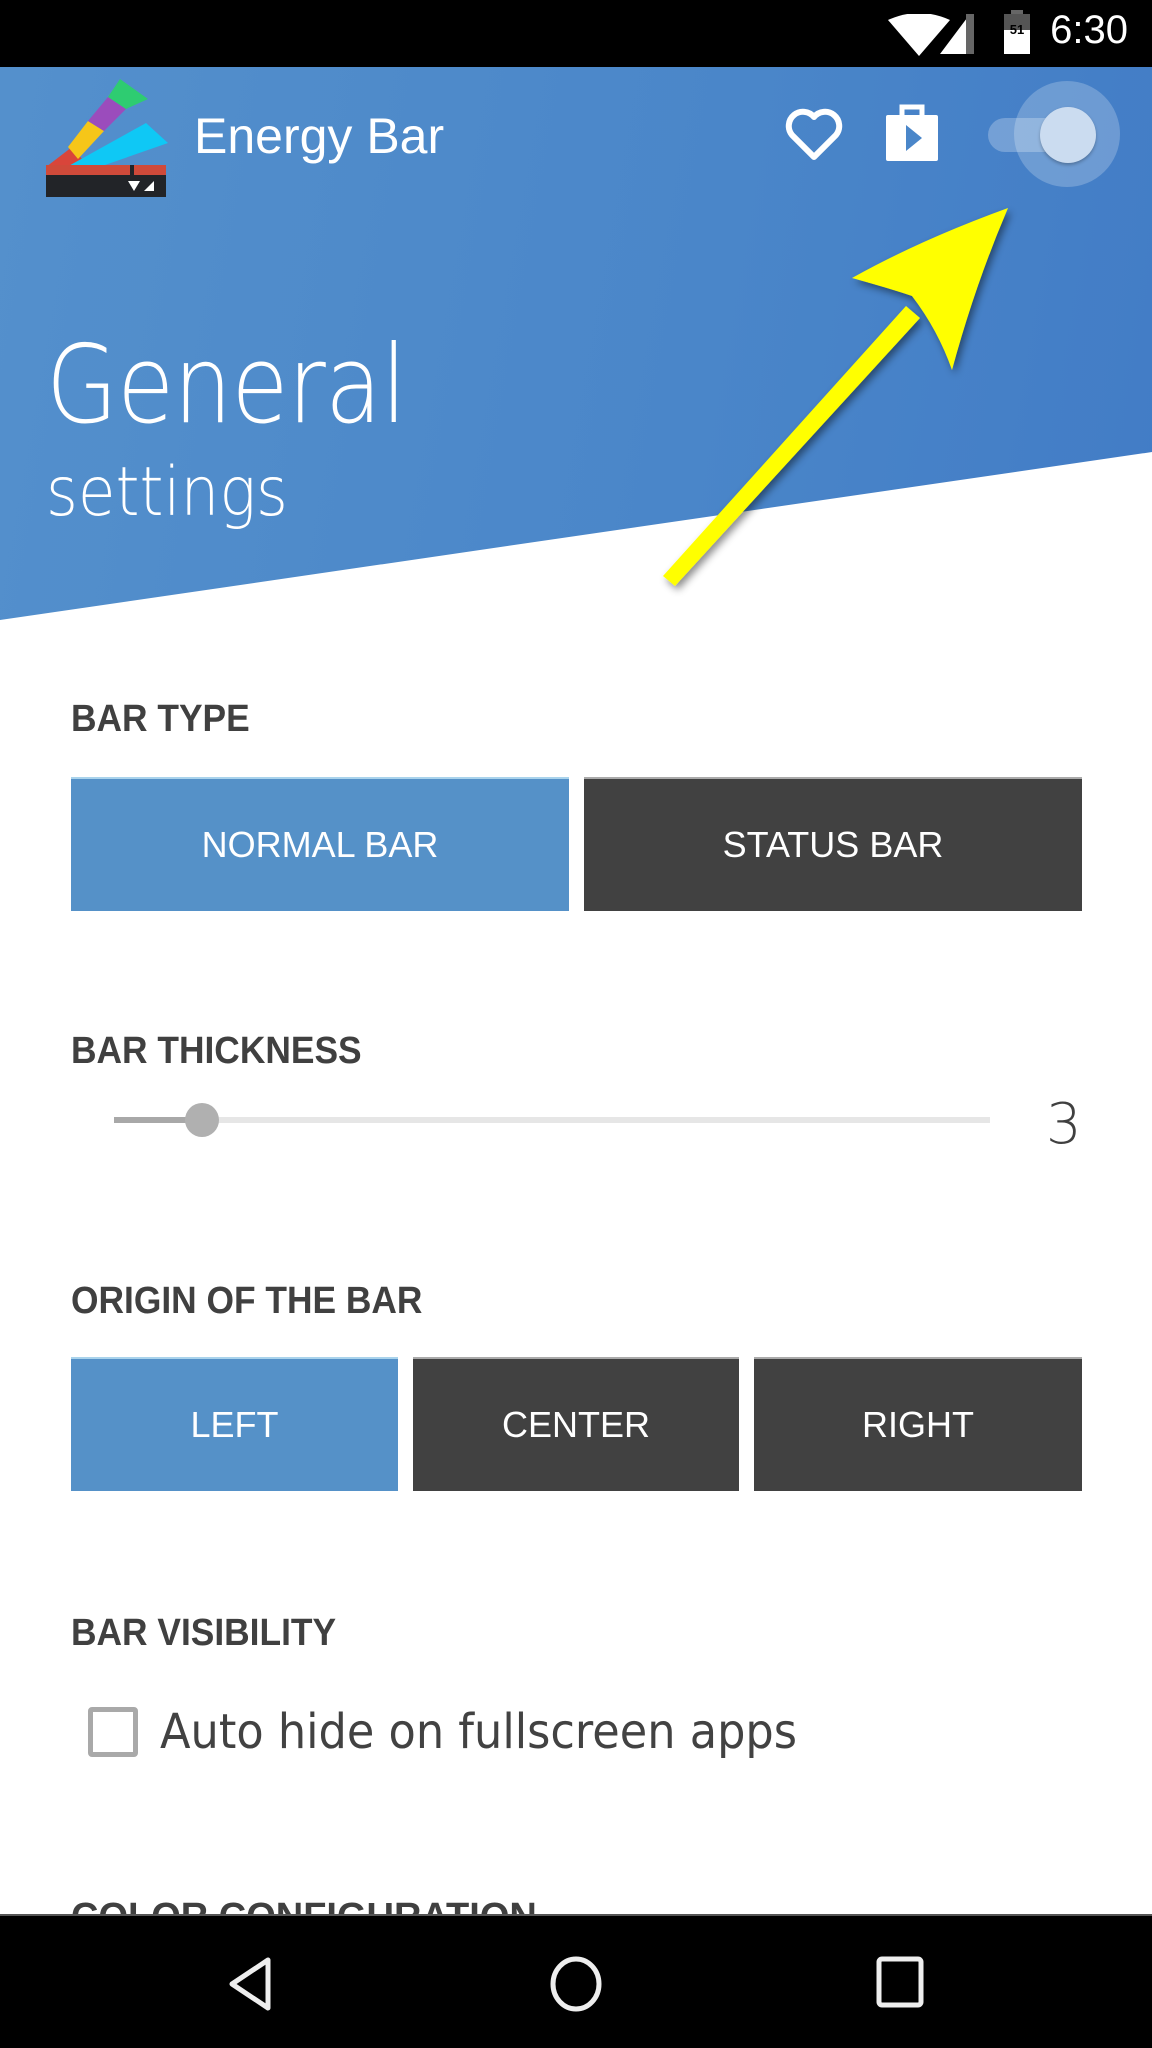 Image resolution: width=1152 pixels, height=2048 pixels. What do you see at coordinates (319, 136) in the screenshot?
I see `app-title: Energy Bar` at bounding box center [319, 136].